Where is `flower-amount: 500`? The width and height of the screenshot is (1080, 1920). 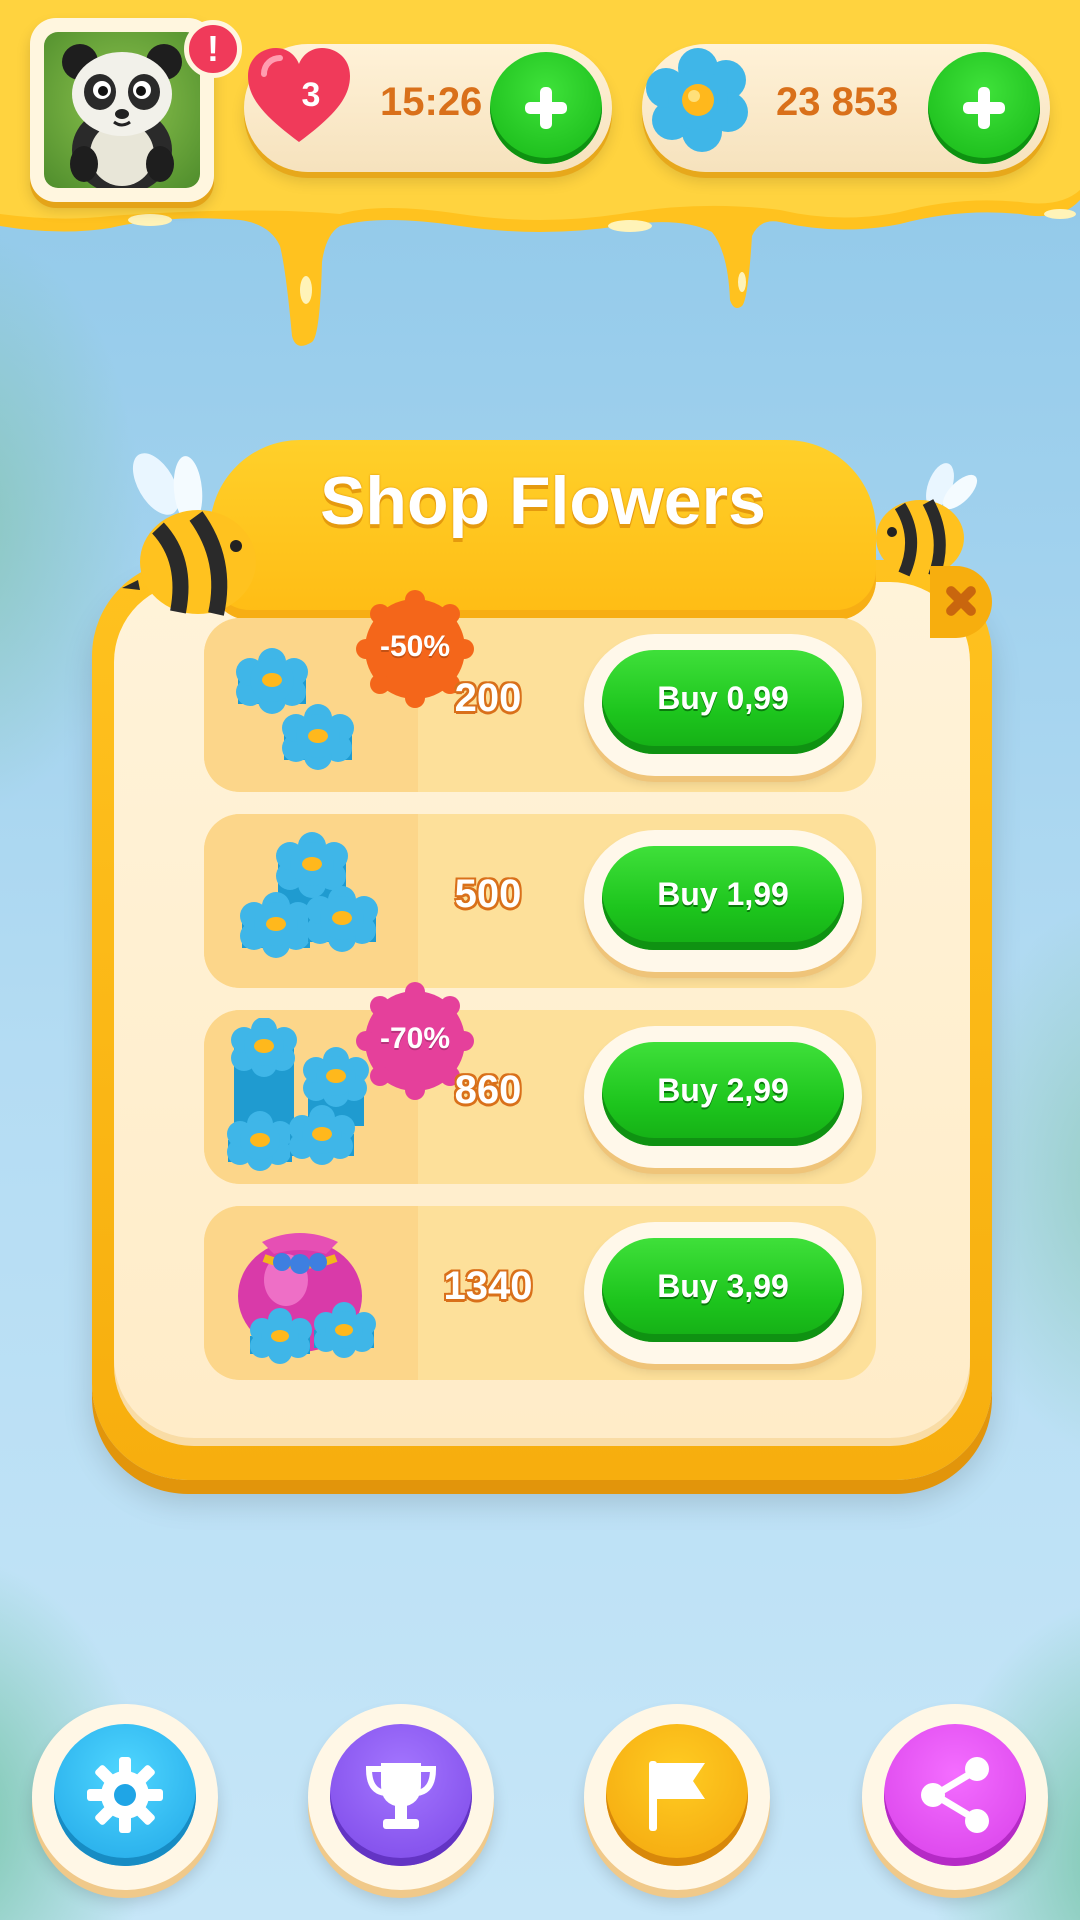
flower-amount: 500 is located at coordinates (488, 894).